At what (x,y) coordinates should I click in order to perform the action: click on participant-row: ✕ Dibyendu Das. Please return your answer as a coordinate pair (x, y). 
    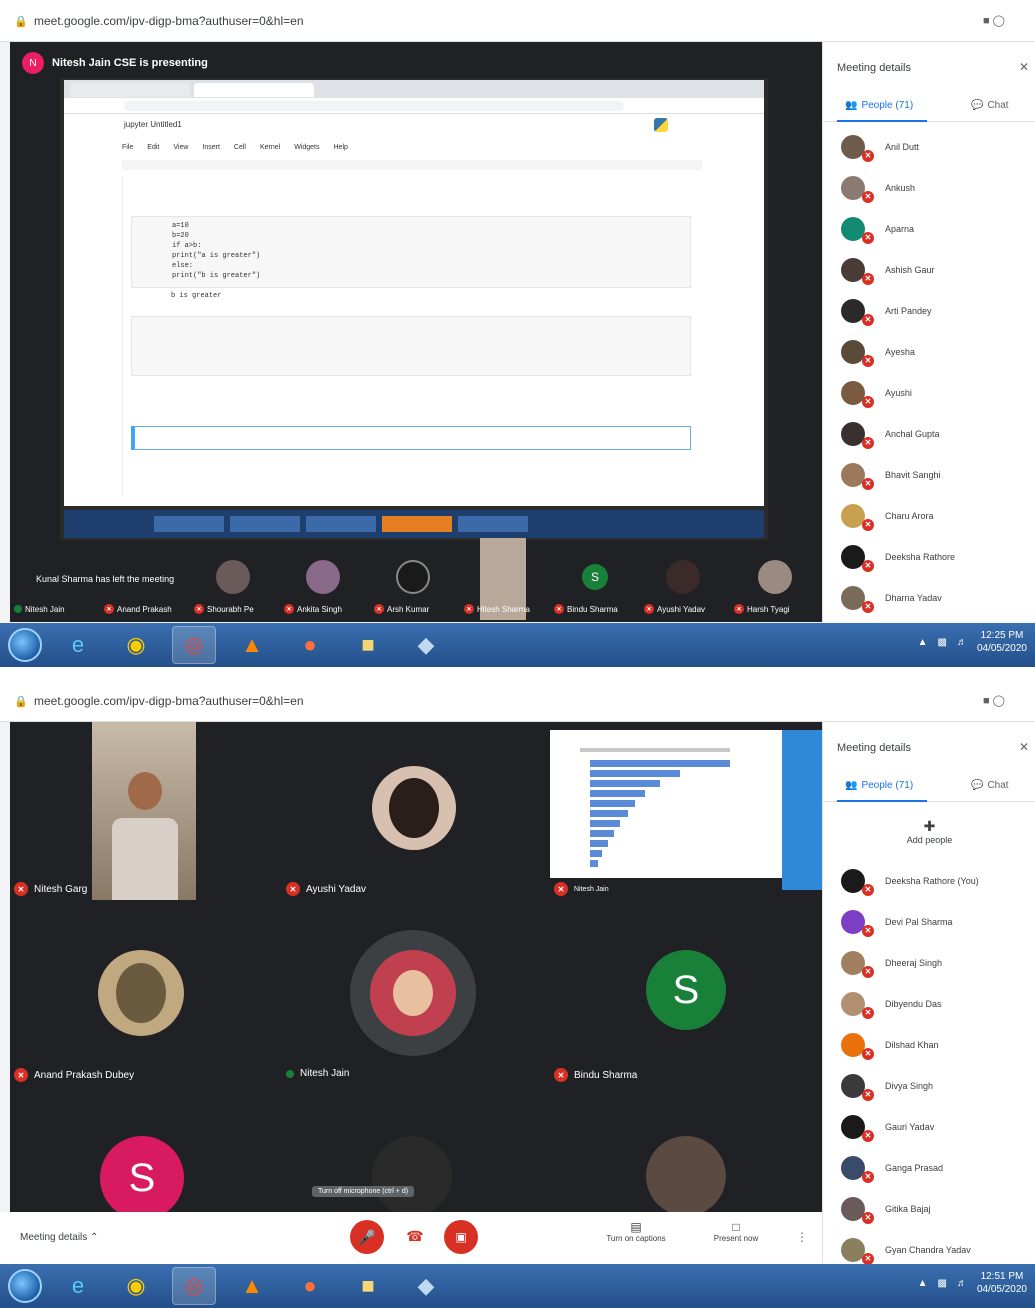
    Looking at the image, I should click on (929, 1003).